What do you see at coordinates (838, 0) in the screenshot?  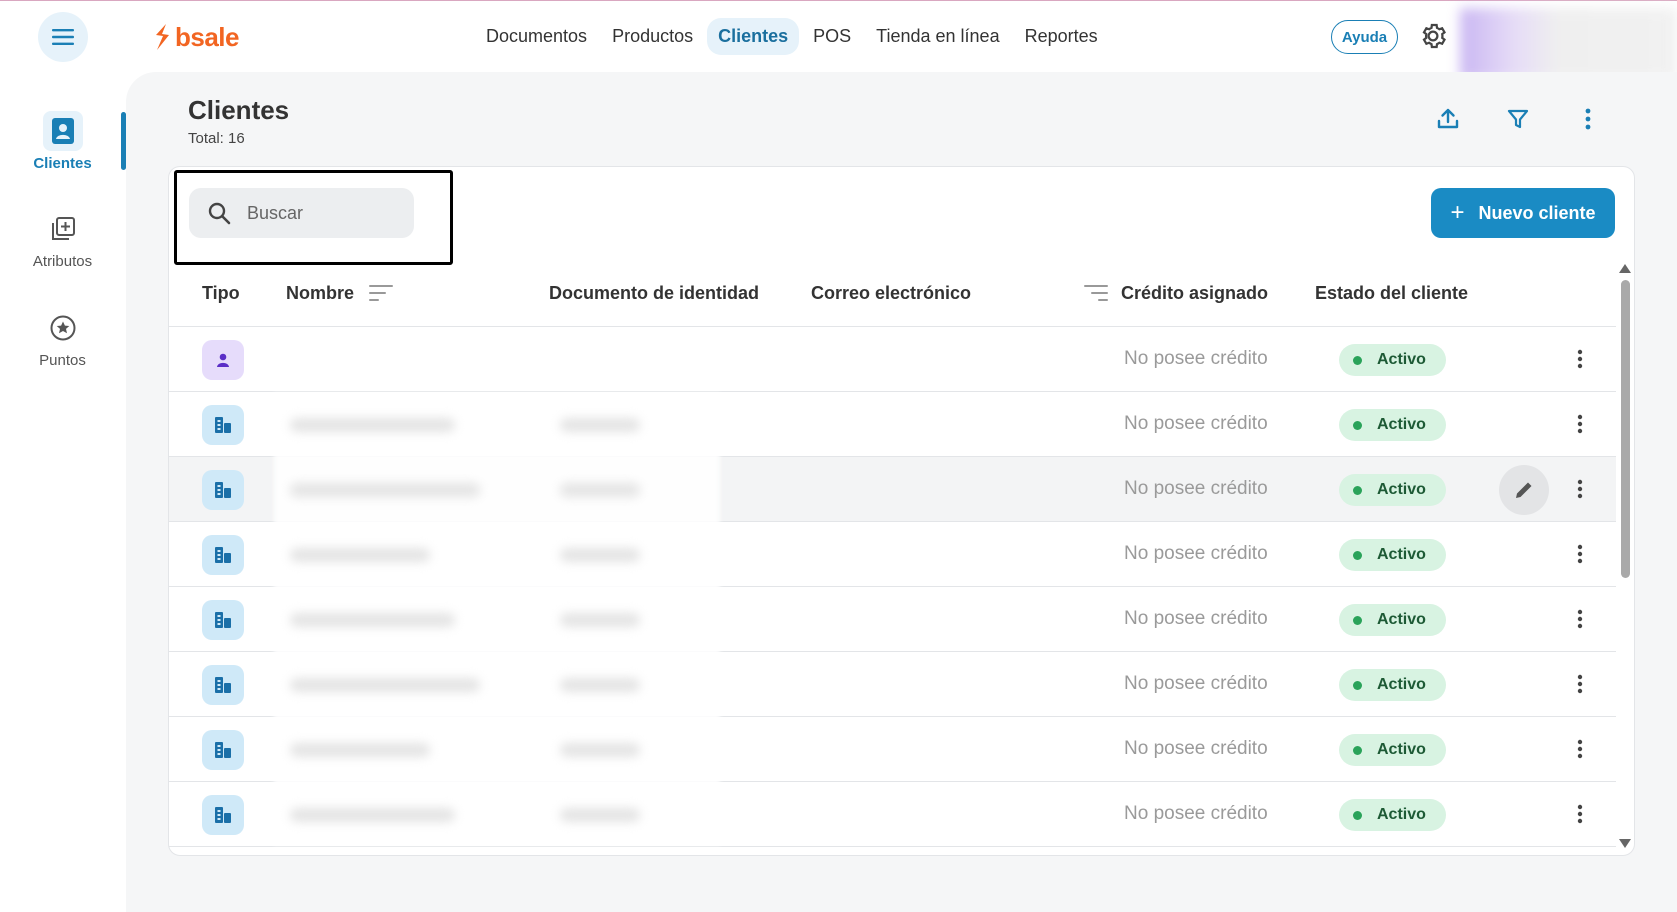 I see `window-top-border` at bounding box center [838, 0].